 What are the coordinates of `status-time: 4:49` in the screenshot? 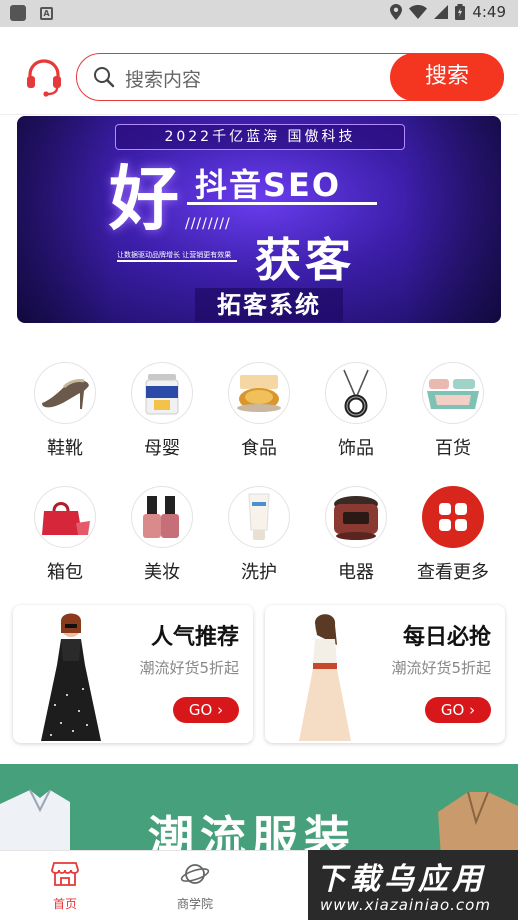 It's located at (489, 12).